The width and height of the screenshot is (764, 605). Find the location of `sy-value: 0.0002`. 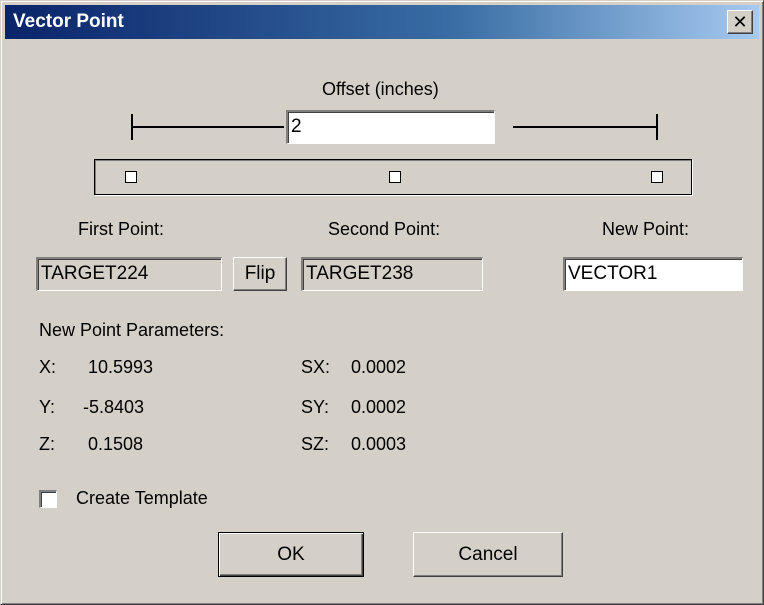

sy-value: 0.0002 is located at coordinates (379, 407).